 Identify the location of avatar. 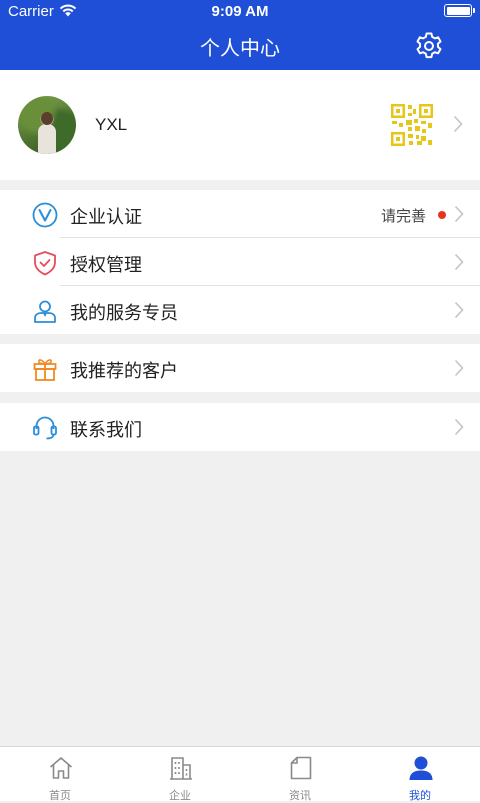
(47, 125).